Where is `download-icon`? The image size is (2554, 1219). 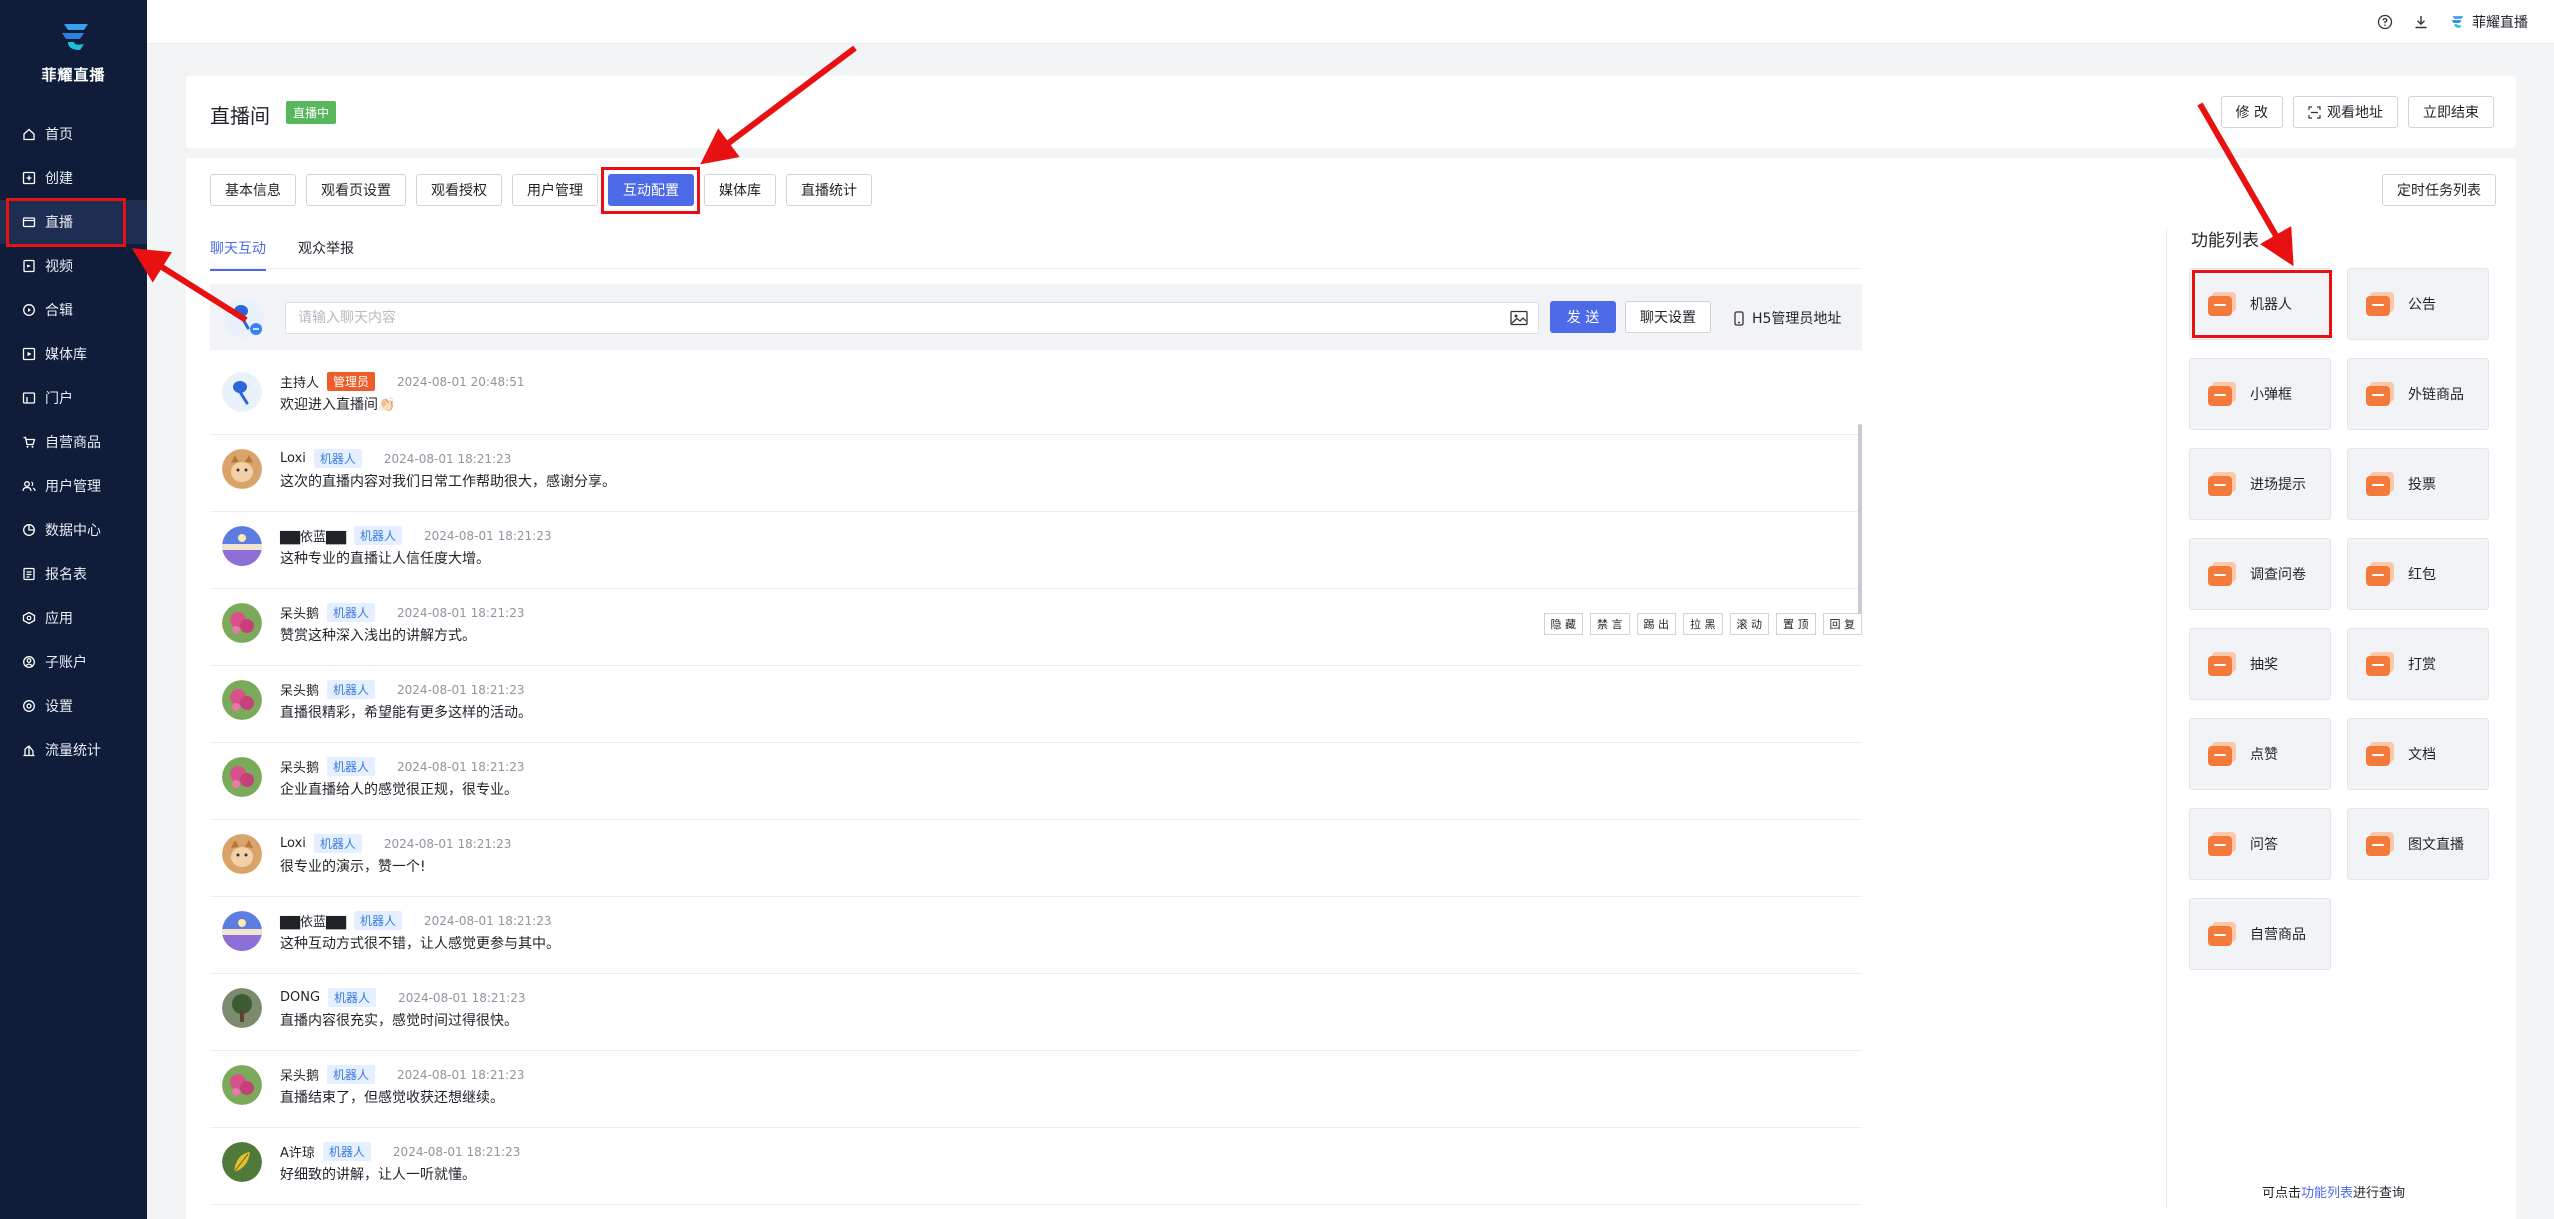
download-icon is located at coordinates (2421, 22).